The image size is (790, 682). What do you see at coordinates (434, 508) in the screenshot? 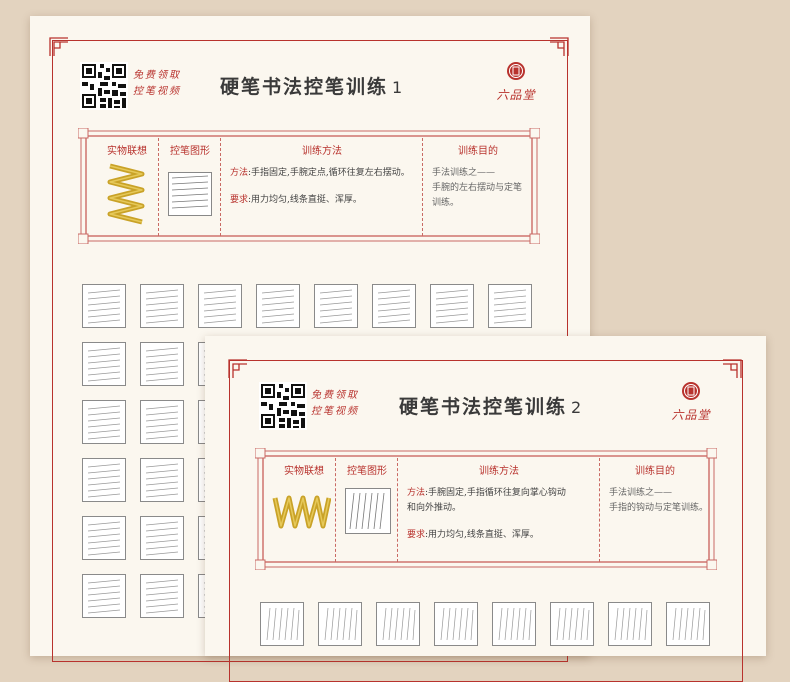
I see `method-text: 和向外推动。` at bounding box center [434, 508].